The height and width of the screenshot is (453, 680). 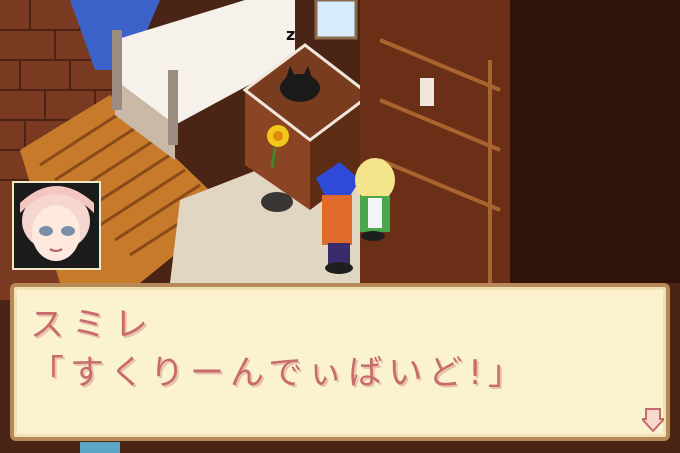 I want to click on speaker-name: スミレ, so click(x=93, y=325).